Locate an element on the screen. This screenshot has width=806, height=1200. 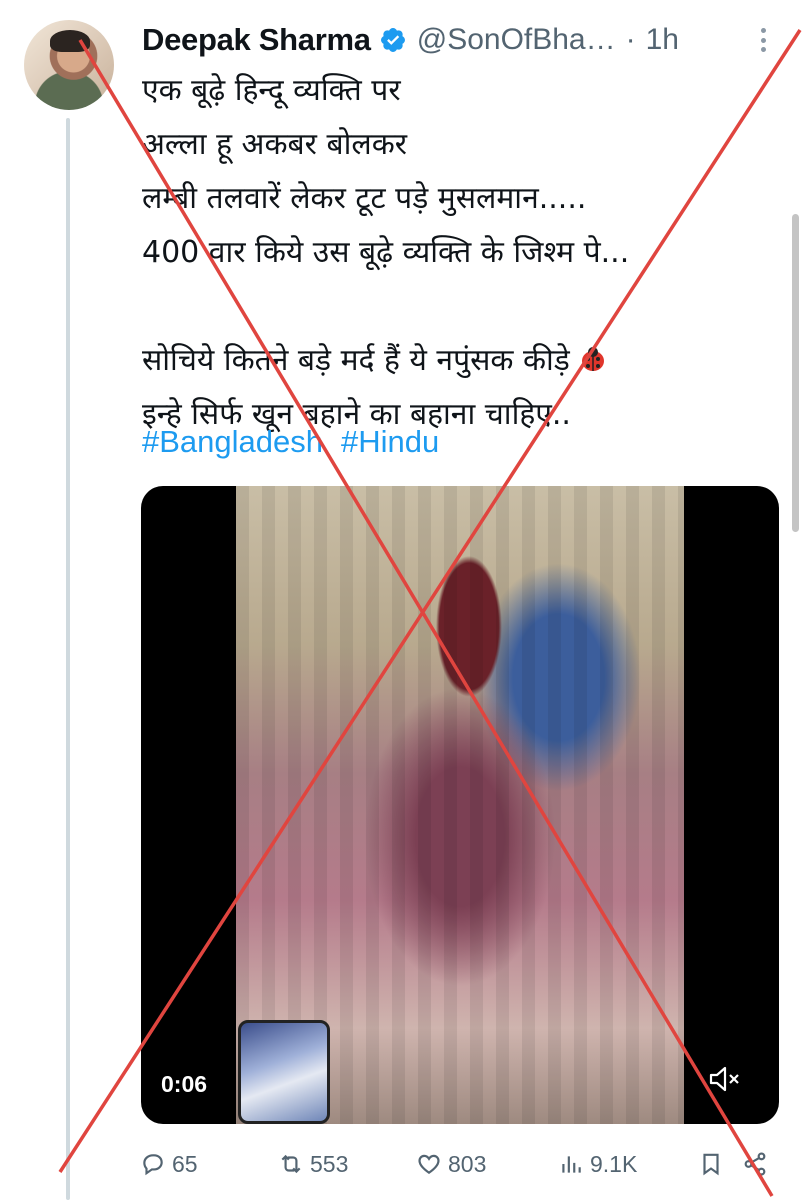
heart-icon is located at coordinates (429, 1164).